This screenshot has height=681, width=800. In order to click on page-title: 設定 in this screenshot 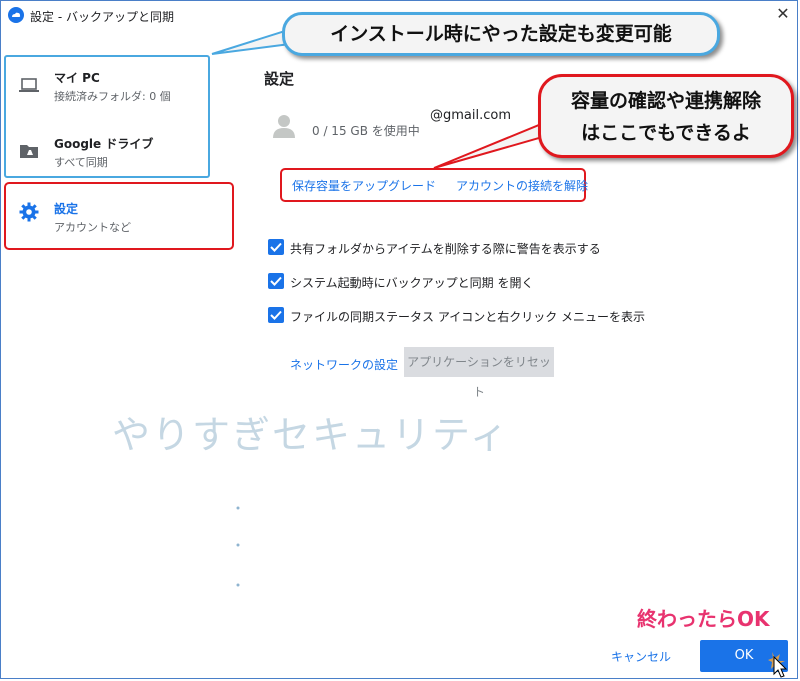, I will do `click(279, 79)`.